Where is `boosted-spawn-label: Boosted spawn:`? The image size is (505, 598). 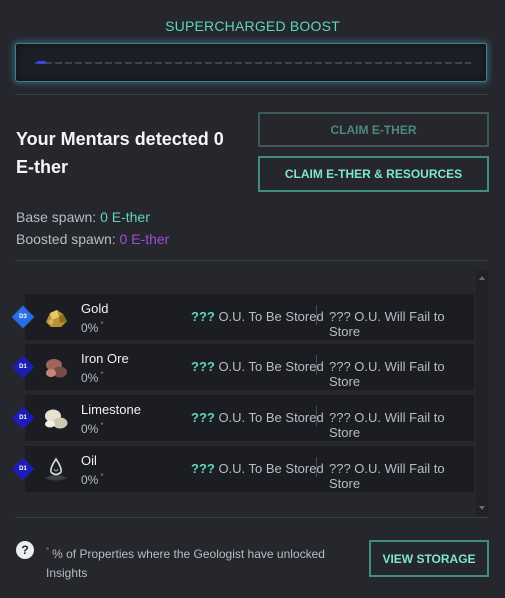 boosted-spawn-label: Boosted spawn: is located at coordinates (68, 239).